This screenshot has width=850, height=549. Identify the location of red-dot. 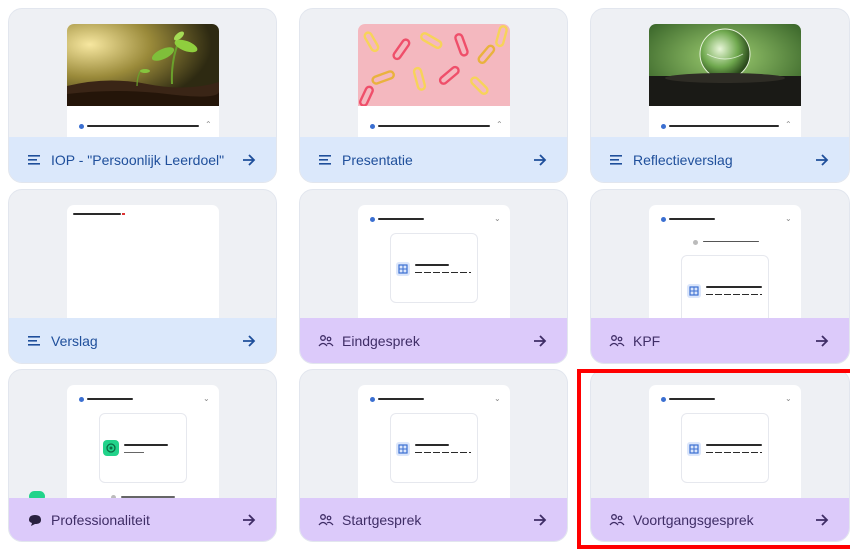
(123, 214).